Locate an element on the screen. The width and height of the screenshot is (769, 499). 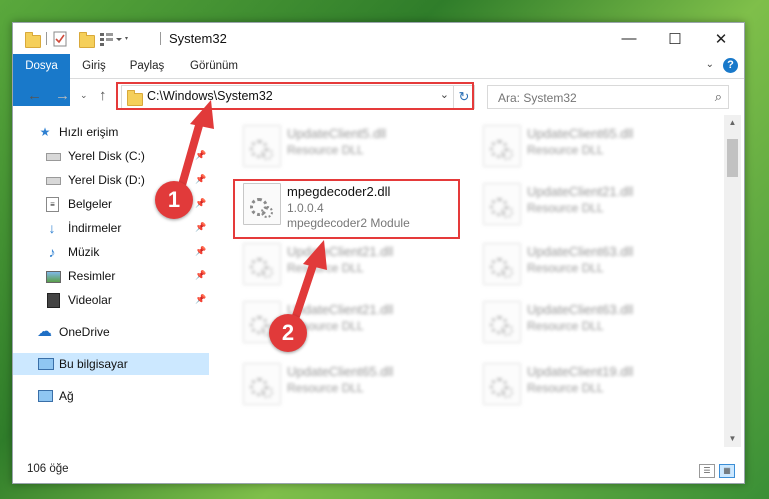
step-2-badge: 2 is located at coordinates (288, 333).